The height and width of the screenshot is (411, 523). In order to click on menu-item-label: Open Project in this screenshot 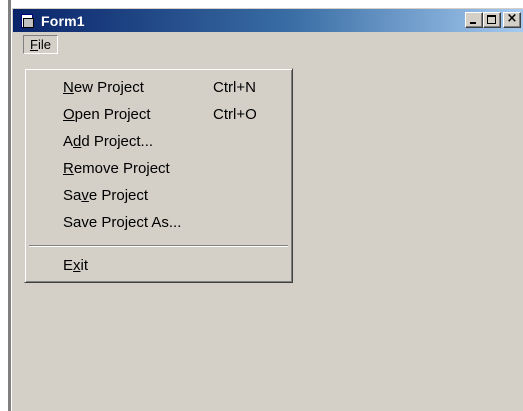, I will do `click(107, 114)`.